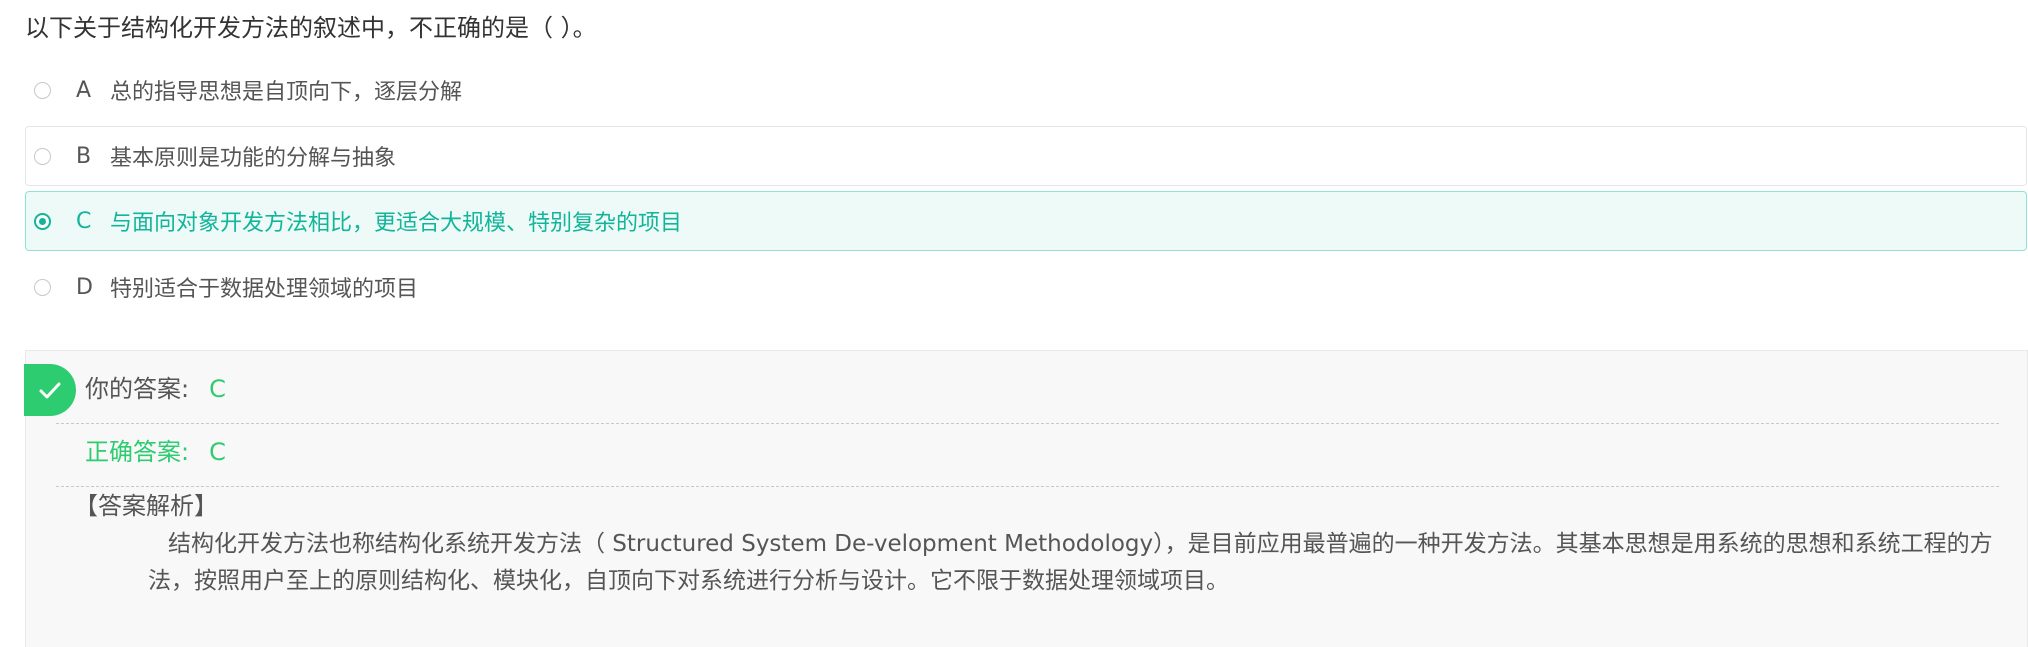 This screenshot has width=2028, height=647. Describe the element at coordinates (264, 289) in the screenshot. I see `option-text: 特别适合于数据处理领域的项目` at that location.